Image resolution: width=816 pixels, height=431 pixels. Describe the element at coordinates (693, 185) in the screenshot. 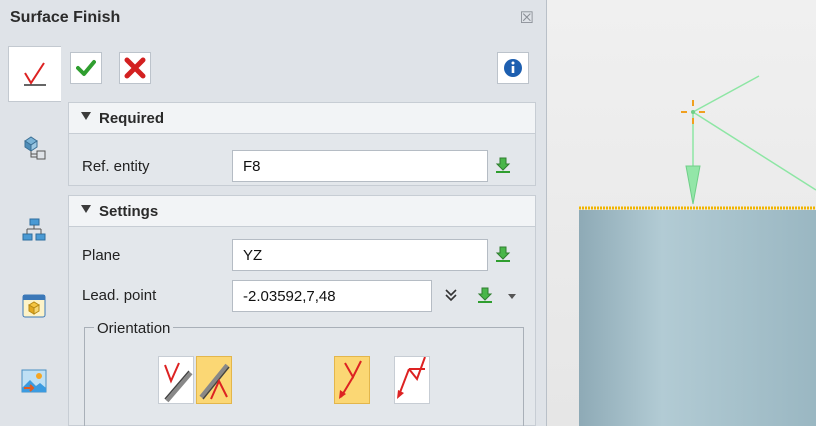

I see `leader-arrowhead` at that location.